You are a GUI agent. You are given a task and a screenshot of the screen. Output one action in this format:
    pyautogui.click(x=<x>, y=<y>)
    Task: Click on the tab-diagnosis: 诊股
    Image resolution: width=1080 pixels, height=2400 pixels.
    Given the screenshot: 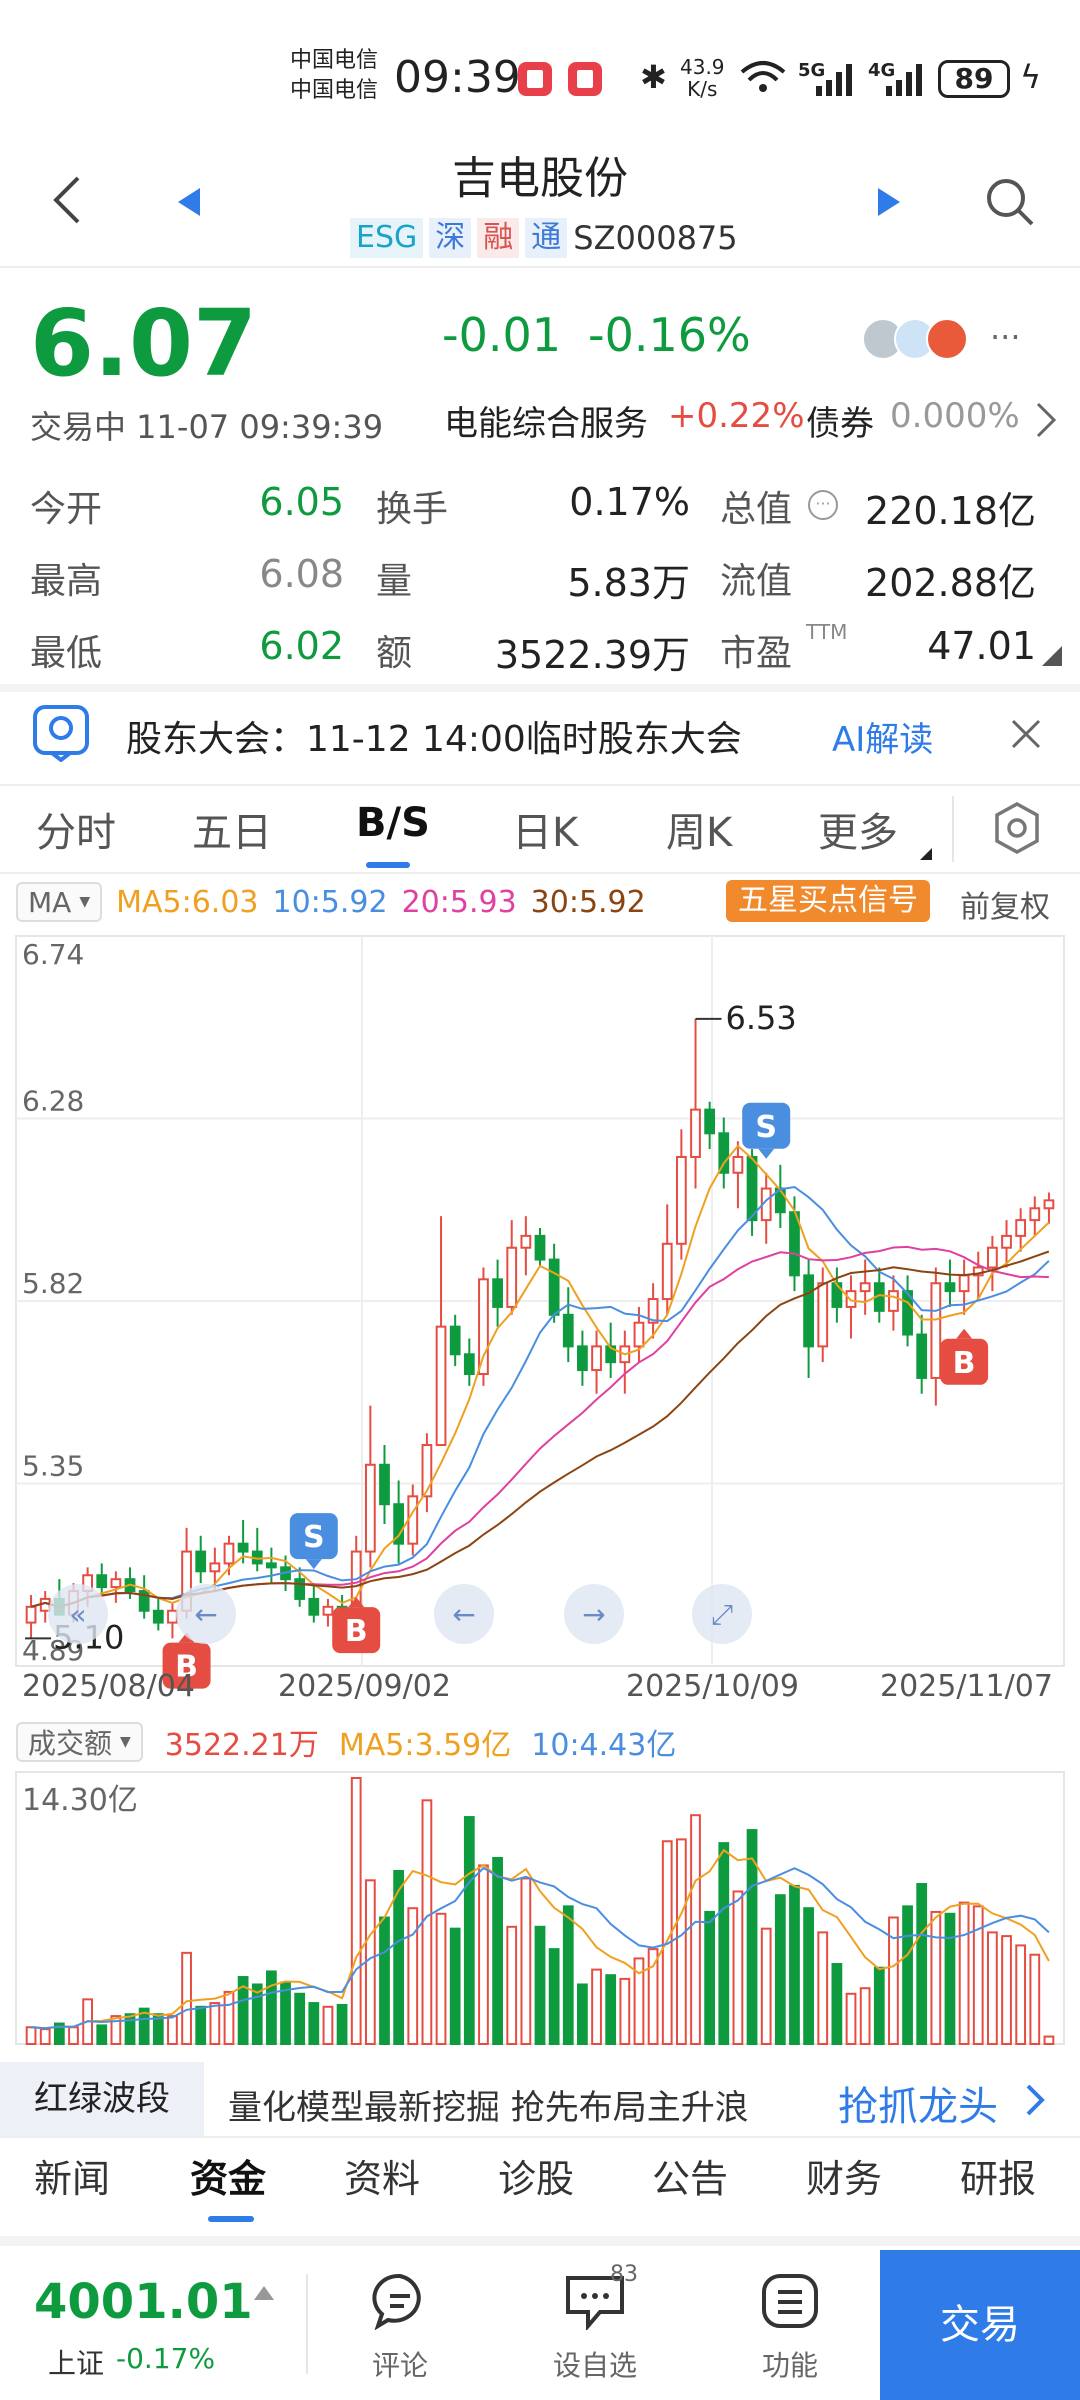 What is the action you would take?
    pyautogui.click(x=536, y=2175)
    